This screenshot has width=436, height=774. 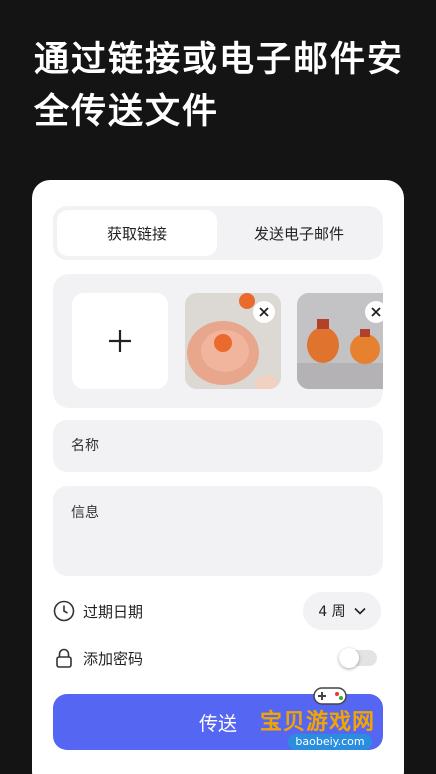 What do you see at coordinates (299, 233) in the screenshot?
I see `tab-send-email: 发送电子邮件` at bounding box center [299, 233].